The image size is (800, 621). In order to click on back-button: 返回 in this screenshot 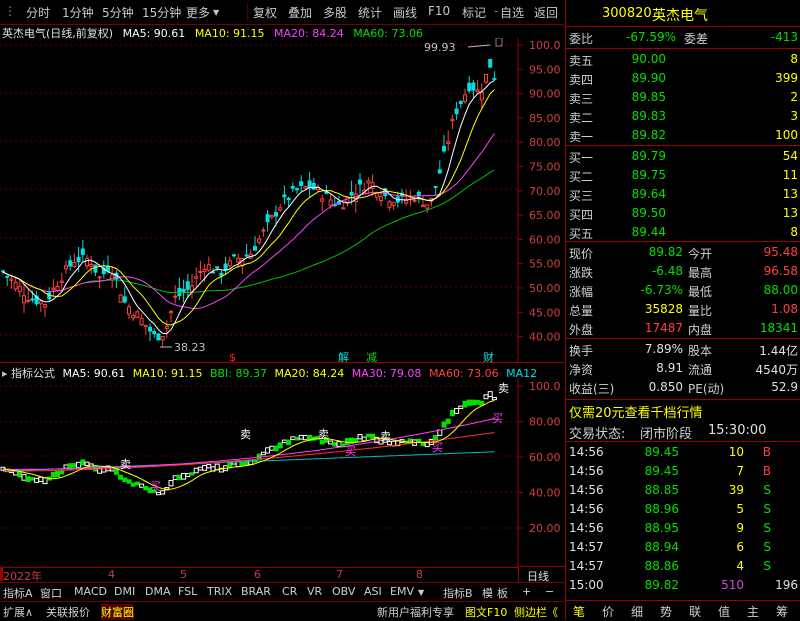, I will do `click(546, 12)`.